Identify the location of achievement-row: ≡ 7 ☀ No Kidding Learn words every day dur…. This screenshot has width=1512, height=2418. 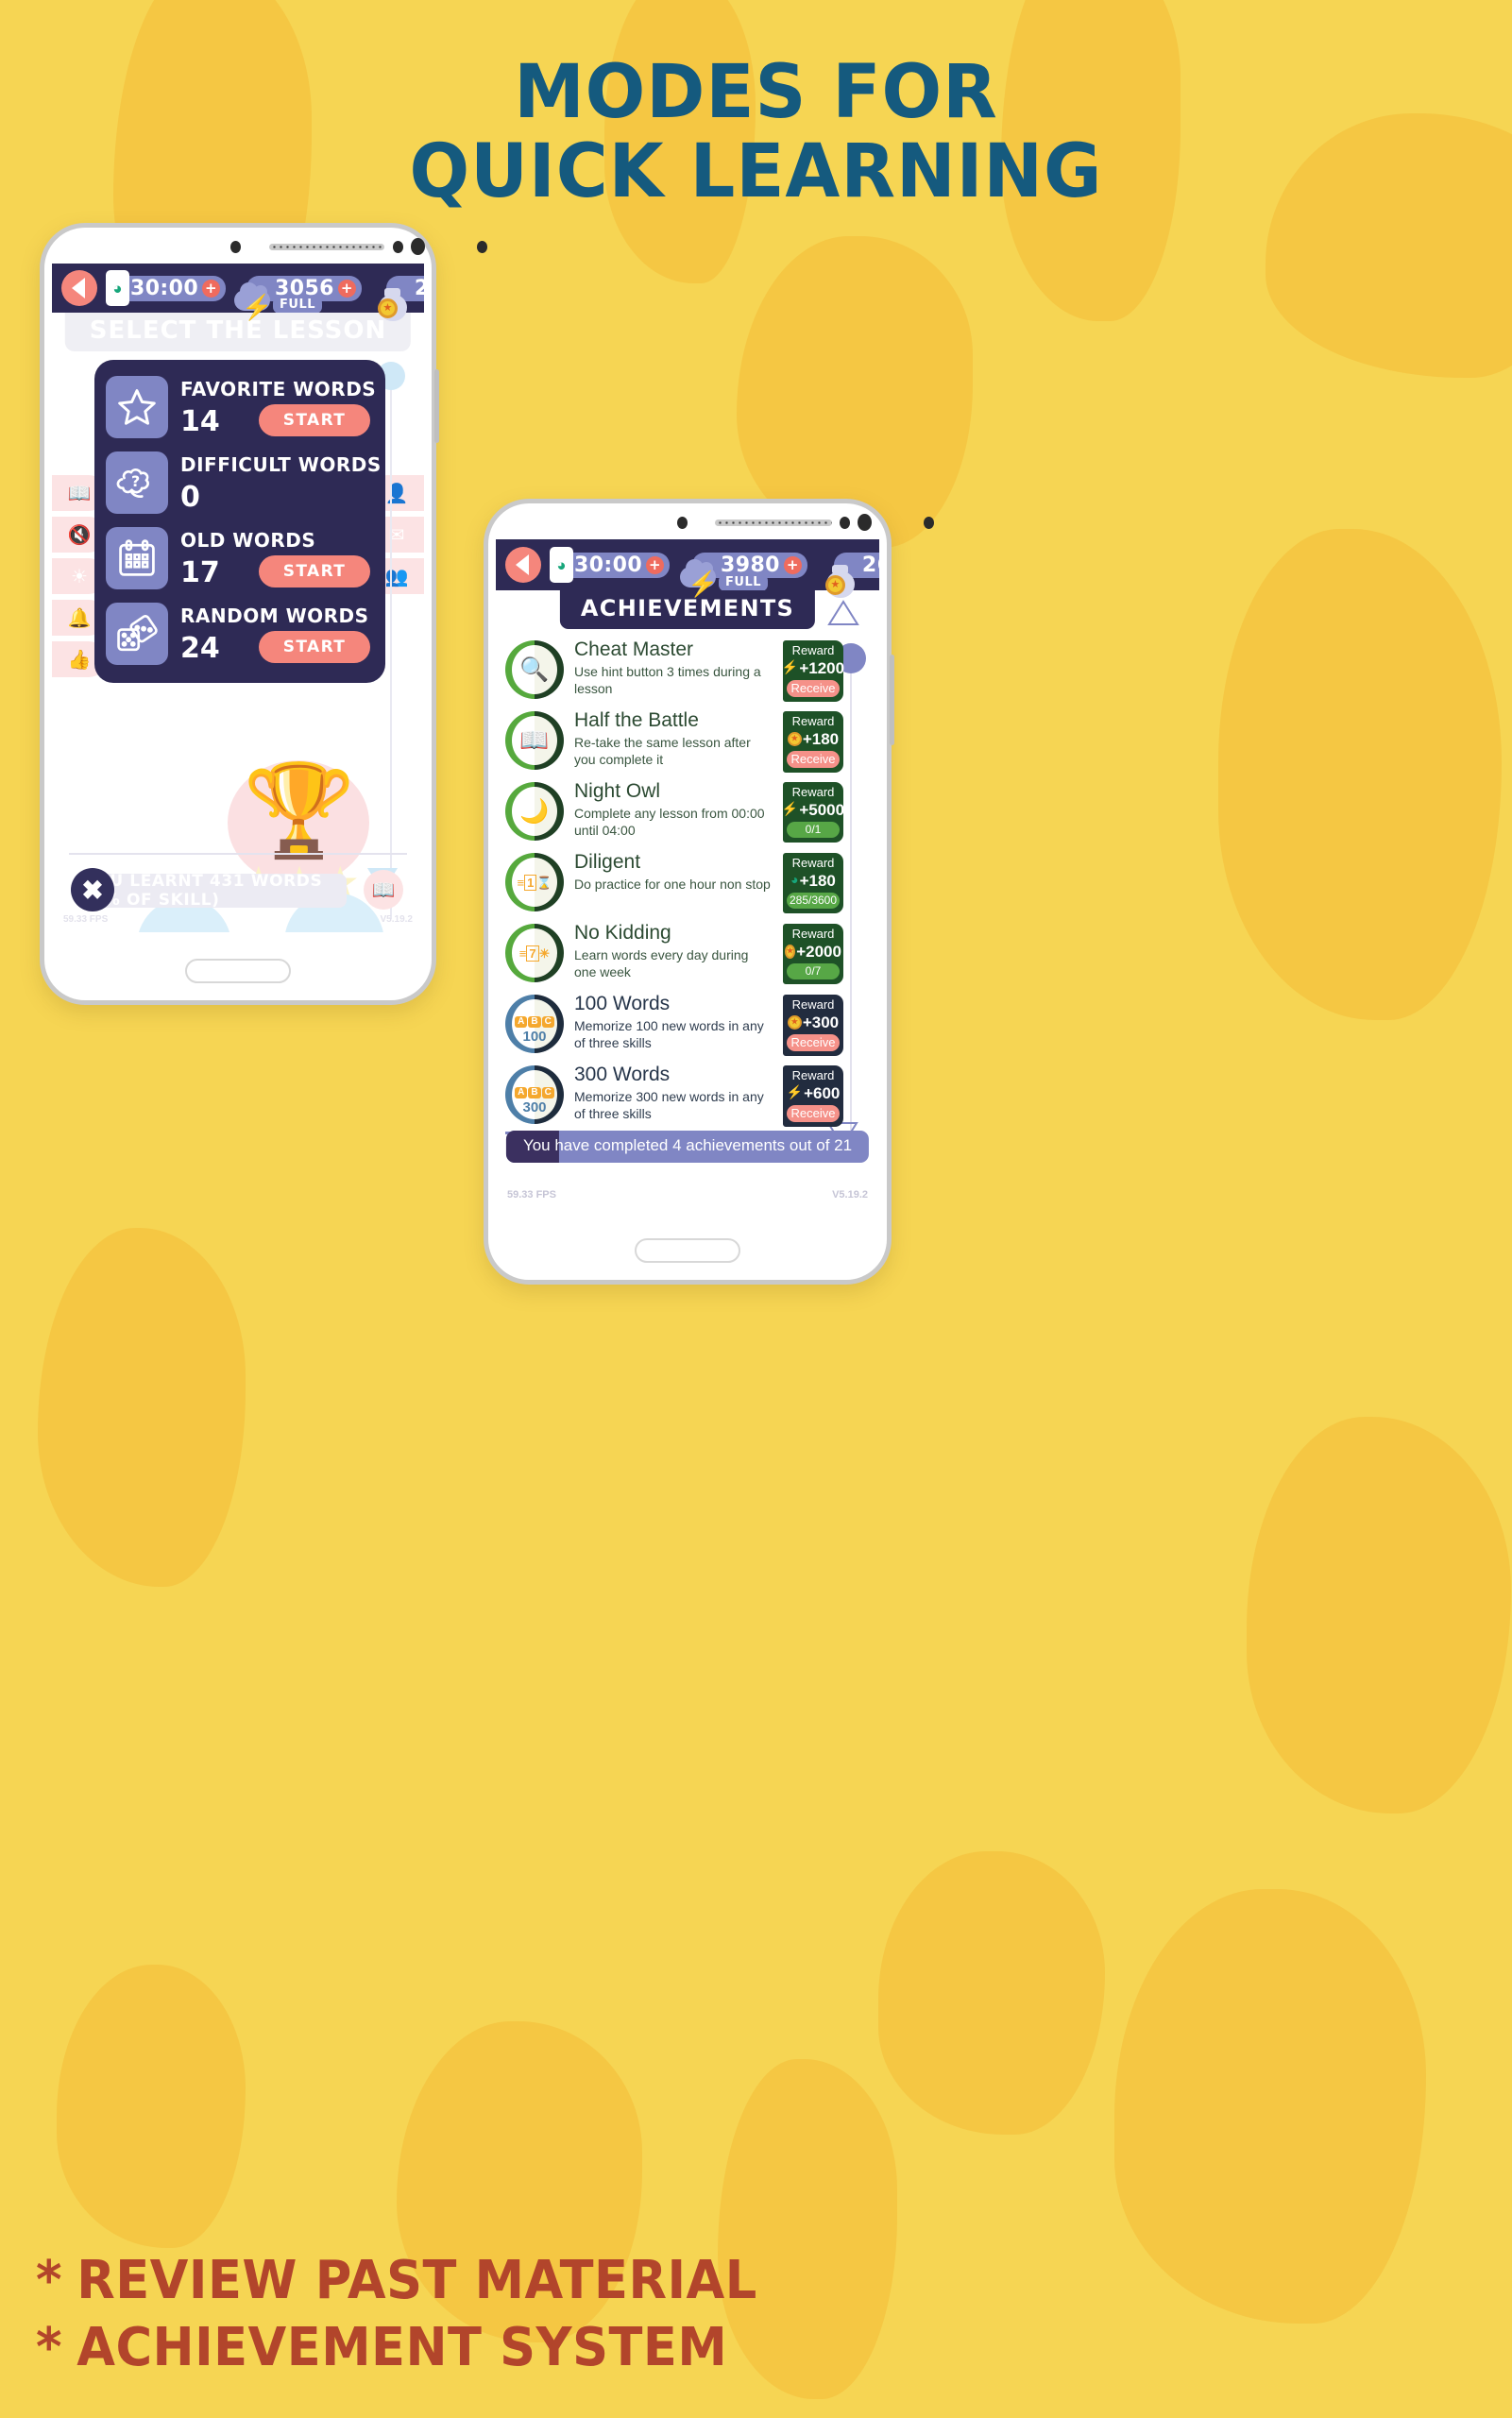
(674, 952).